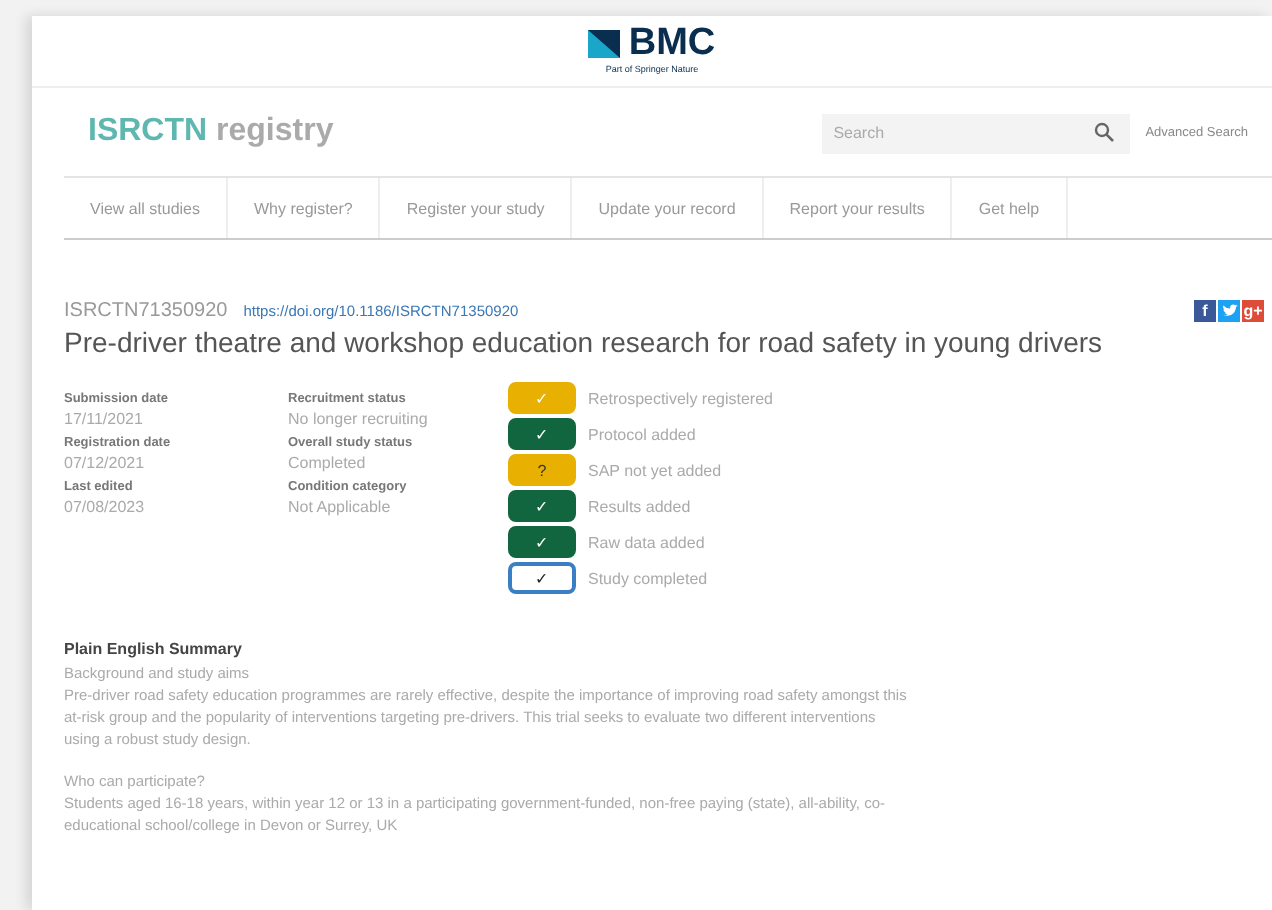 Image resolution: width=1272 pixels, height=910 pixels. I want to click on detail-value: Not Applicable, so click(340, 507).